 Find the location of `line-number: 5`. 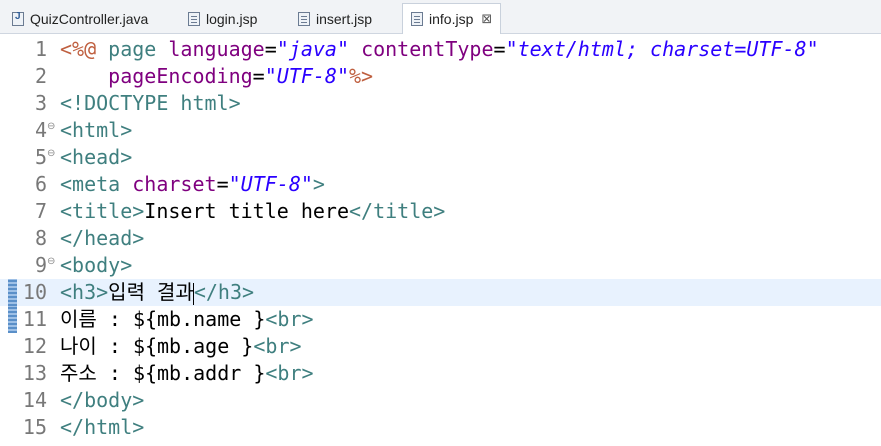

line-number: 5 is located at coordinates (40, 157).